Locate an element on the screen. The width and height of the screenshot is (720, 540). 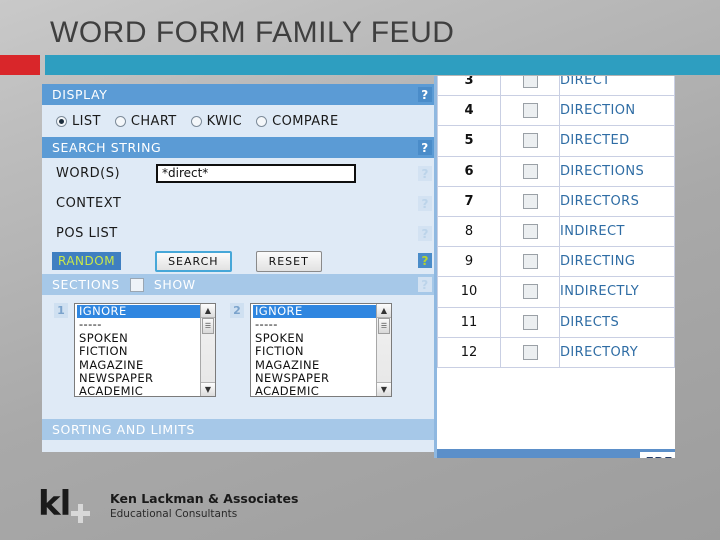
word-cell: INDIRECTLY is located at coordinates (617, 292).